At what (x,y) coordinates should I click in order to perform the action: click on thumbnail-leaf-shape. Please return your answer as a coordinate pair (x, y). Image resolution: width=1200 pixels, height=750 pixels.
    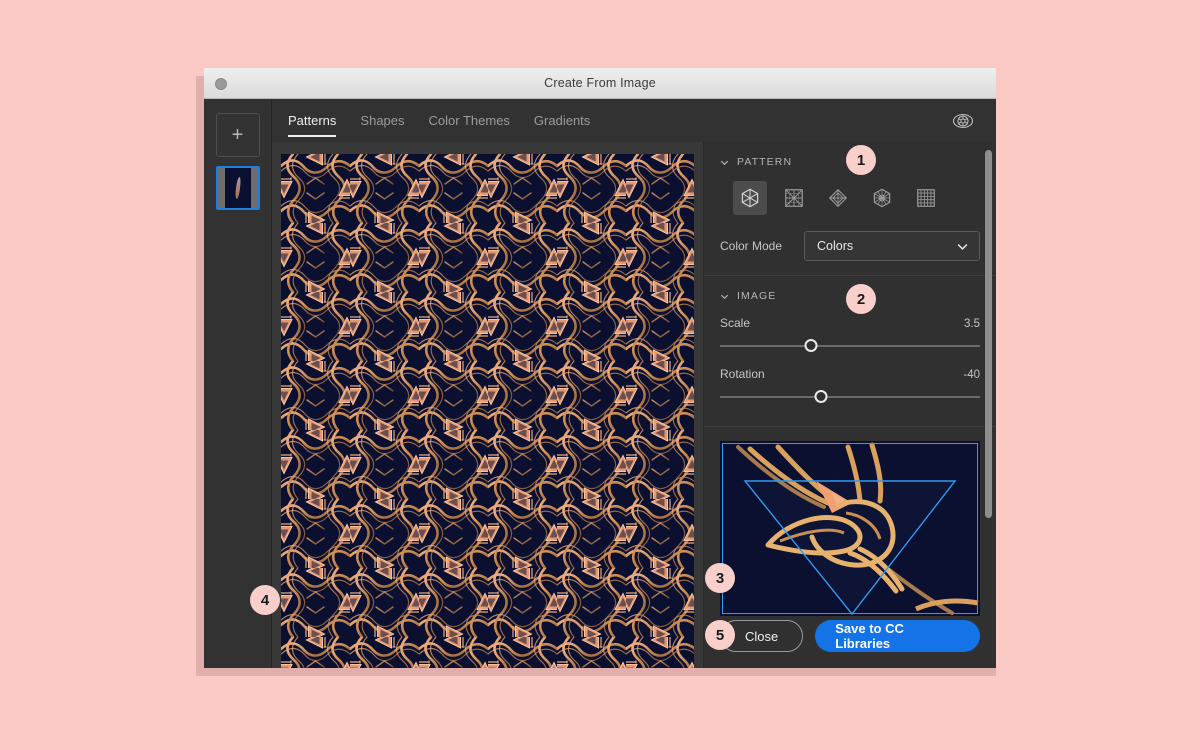
    Looking at the image, I should click on (237, 187).